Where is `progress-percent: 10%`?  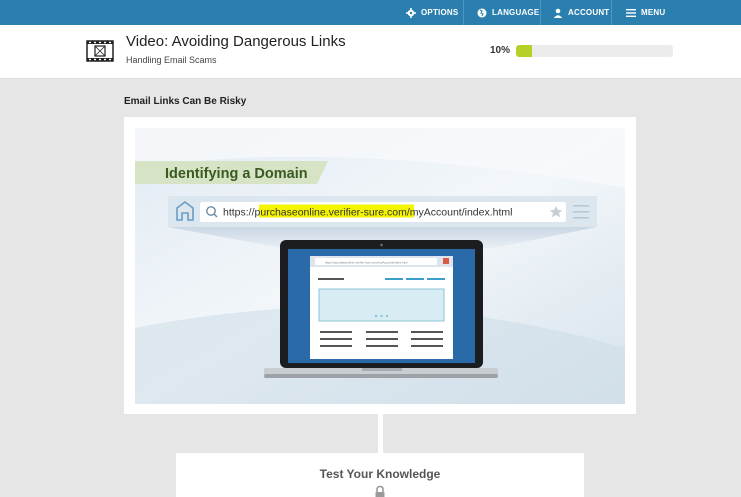 progress-percent: 10% is located at coordinates (500, 50).